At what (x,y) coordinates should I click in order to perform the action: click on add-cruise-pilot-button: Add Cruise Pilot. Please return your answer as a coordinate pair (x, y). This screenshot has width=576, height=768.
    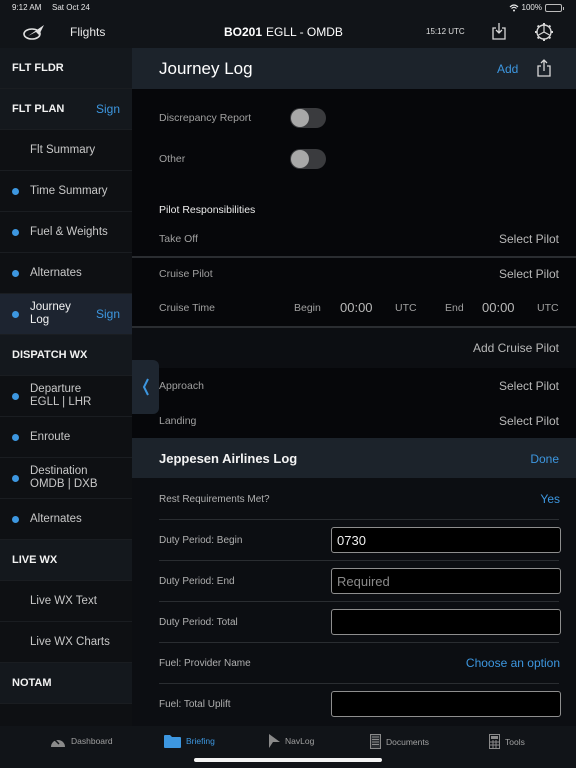
    Looking at the image, I should click on (516, 348).